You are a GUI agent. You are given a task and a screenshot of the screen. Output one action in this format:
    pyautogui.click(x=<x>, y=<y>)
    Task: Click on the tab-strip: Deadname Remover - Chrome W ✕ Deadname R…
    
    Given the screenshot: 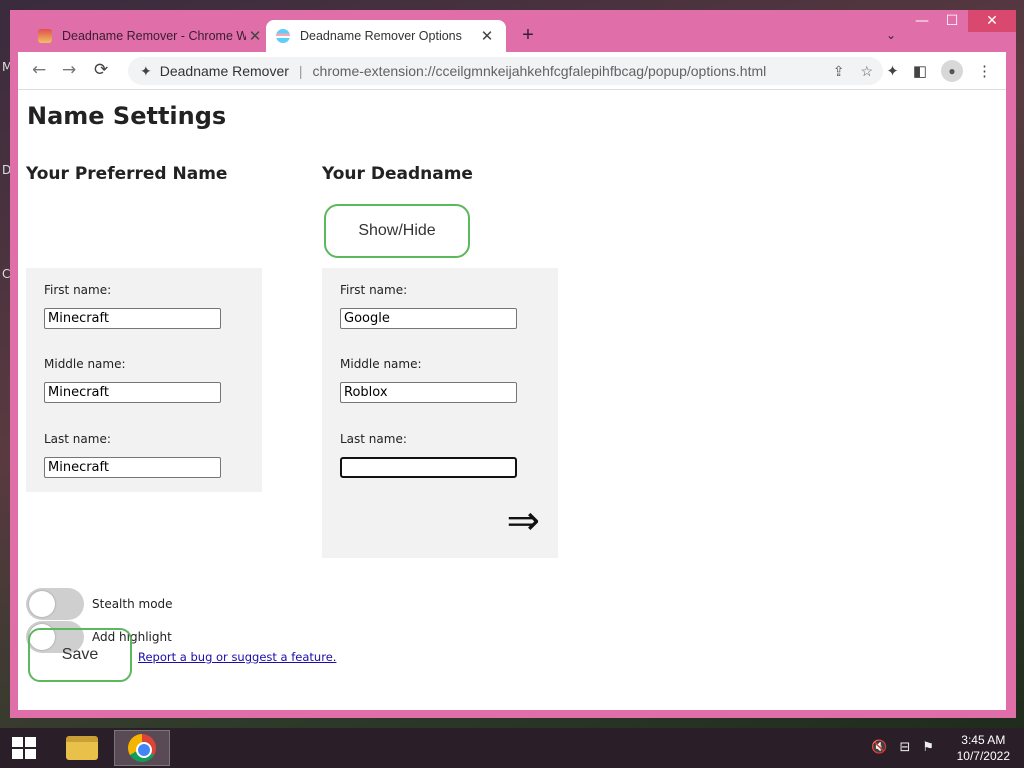 What is the action you would take?
    pyautogui.click(x=512, y=36)
    